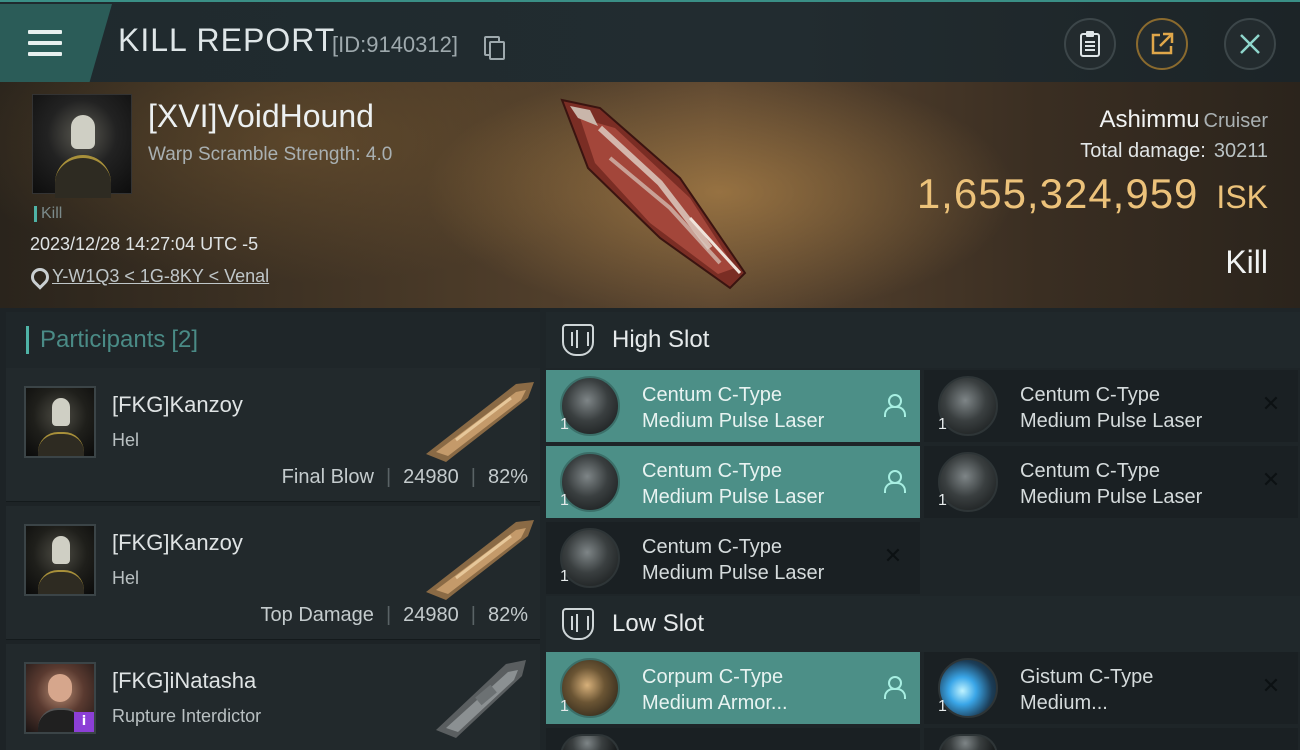 The width and height of the screenshot is (1300, 750). I want to click on participant-row: [FKG]Kanzoy Hel Final Blow | 24980 | 82%, so click(273, 435).